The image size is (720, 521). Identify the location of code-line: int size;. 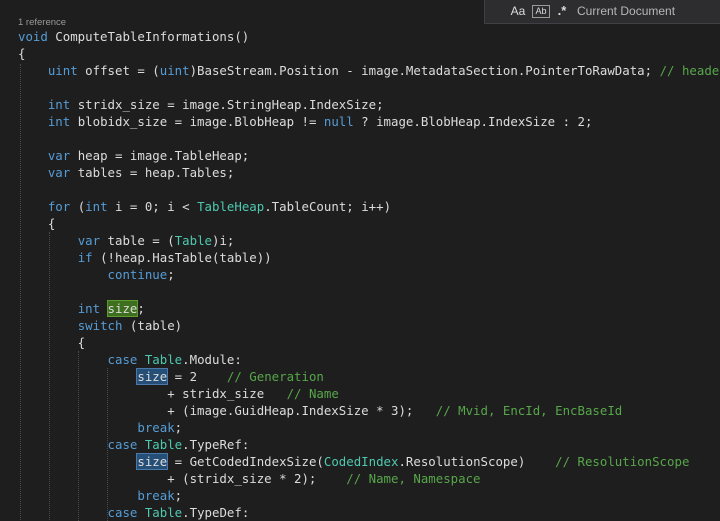
(369, 308).